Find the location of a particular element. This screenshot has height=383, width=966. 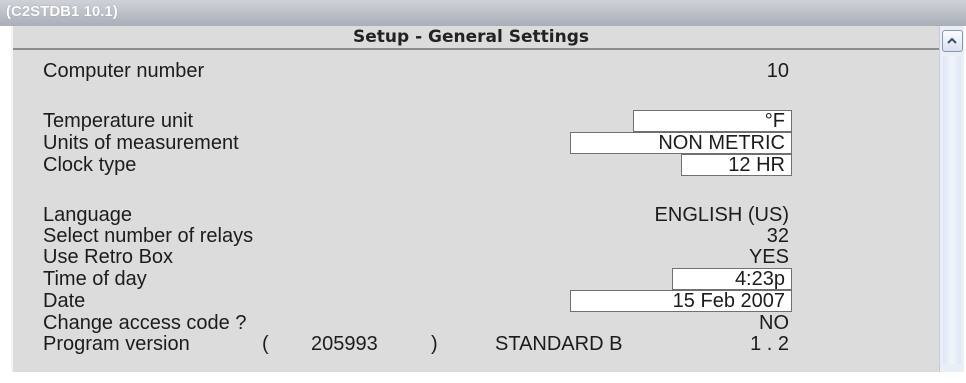

time-of-day-field: 4:23p is located at coordinates (732, 279).